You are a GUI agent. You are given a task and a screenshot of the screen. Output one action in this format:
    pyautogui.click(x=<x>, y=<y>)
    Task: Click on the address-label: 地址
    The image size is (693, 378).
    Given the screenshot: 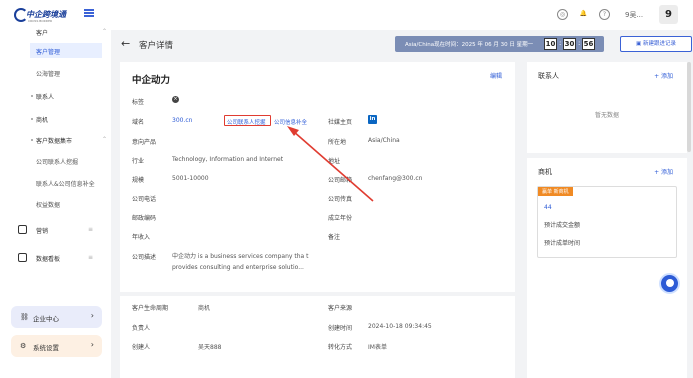 What is the action you would take?
    pyautogui.click(x=334, y=161)
    